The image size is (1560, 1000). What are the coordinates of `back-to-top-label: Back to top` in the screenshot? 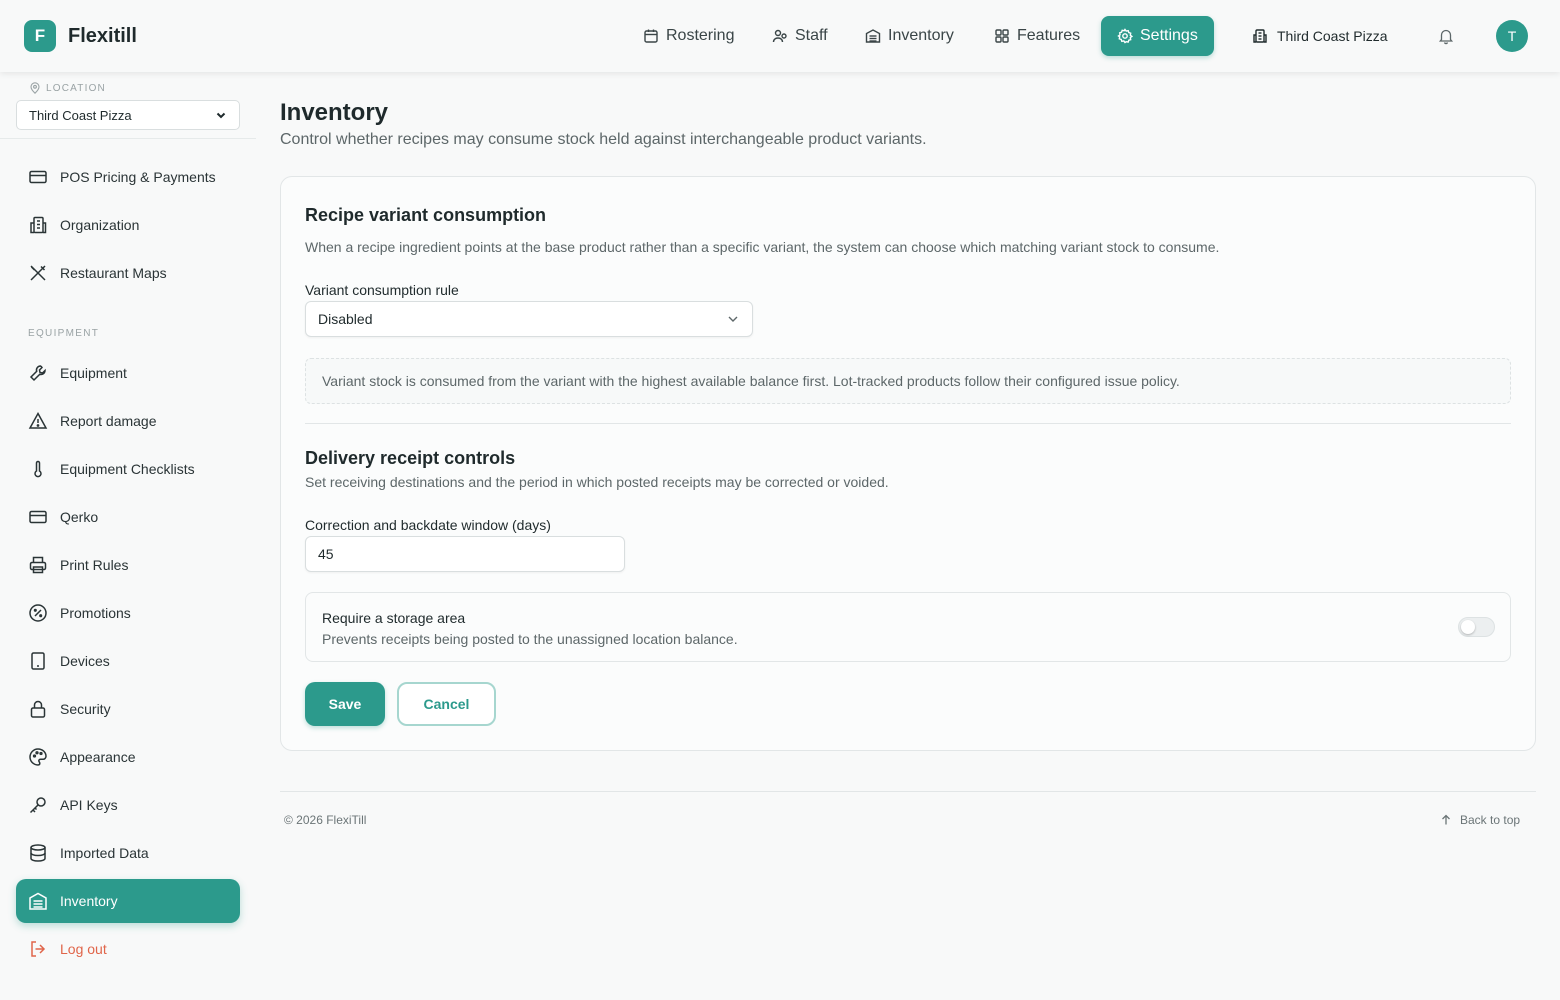 It's located at (1490, 820).